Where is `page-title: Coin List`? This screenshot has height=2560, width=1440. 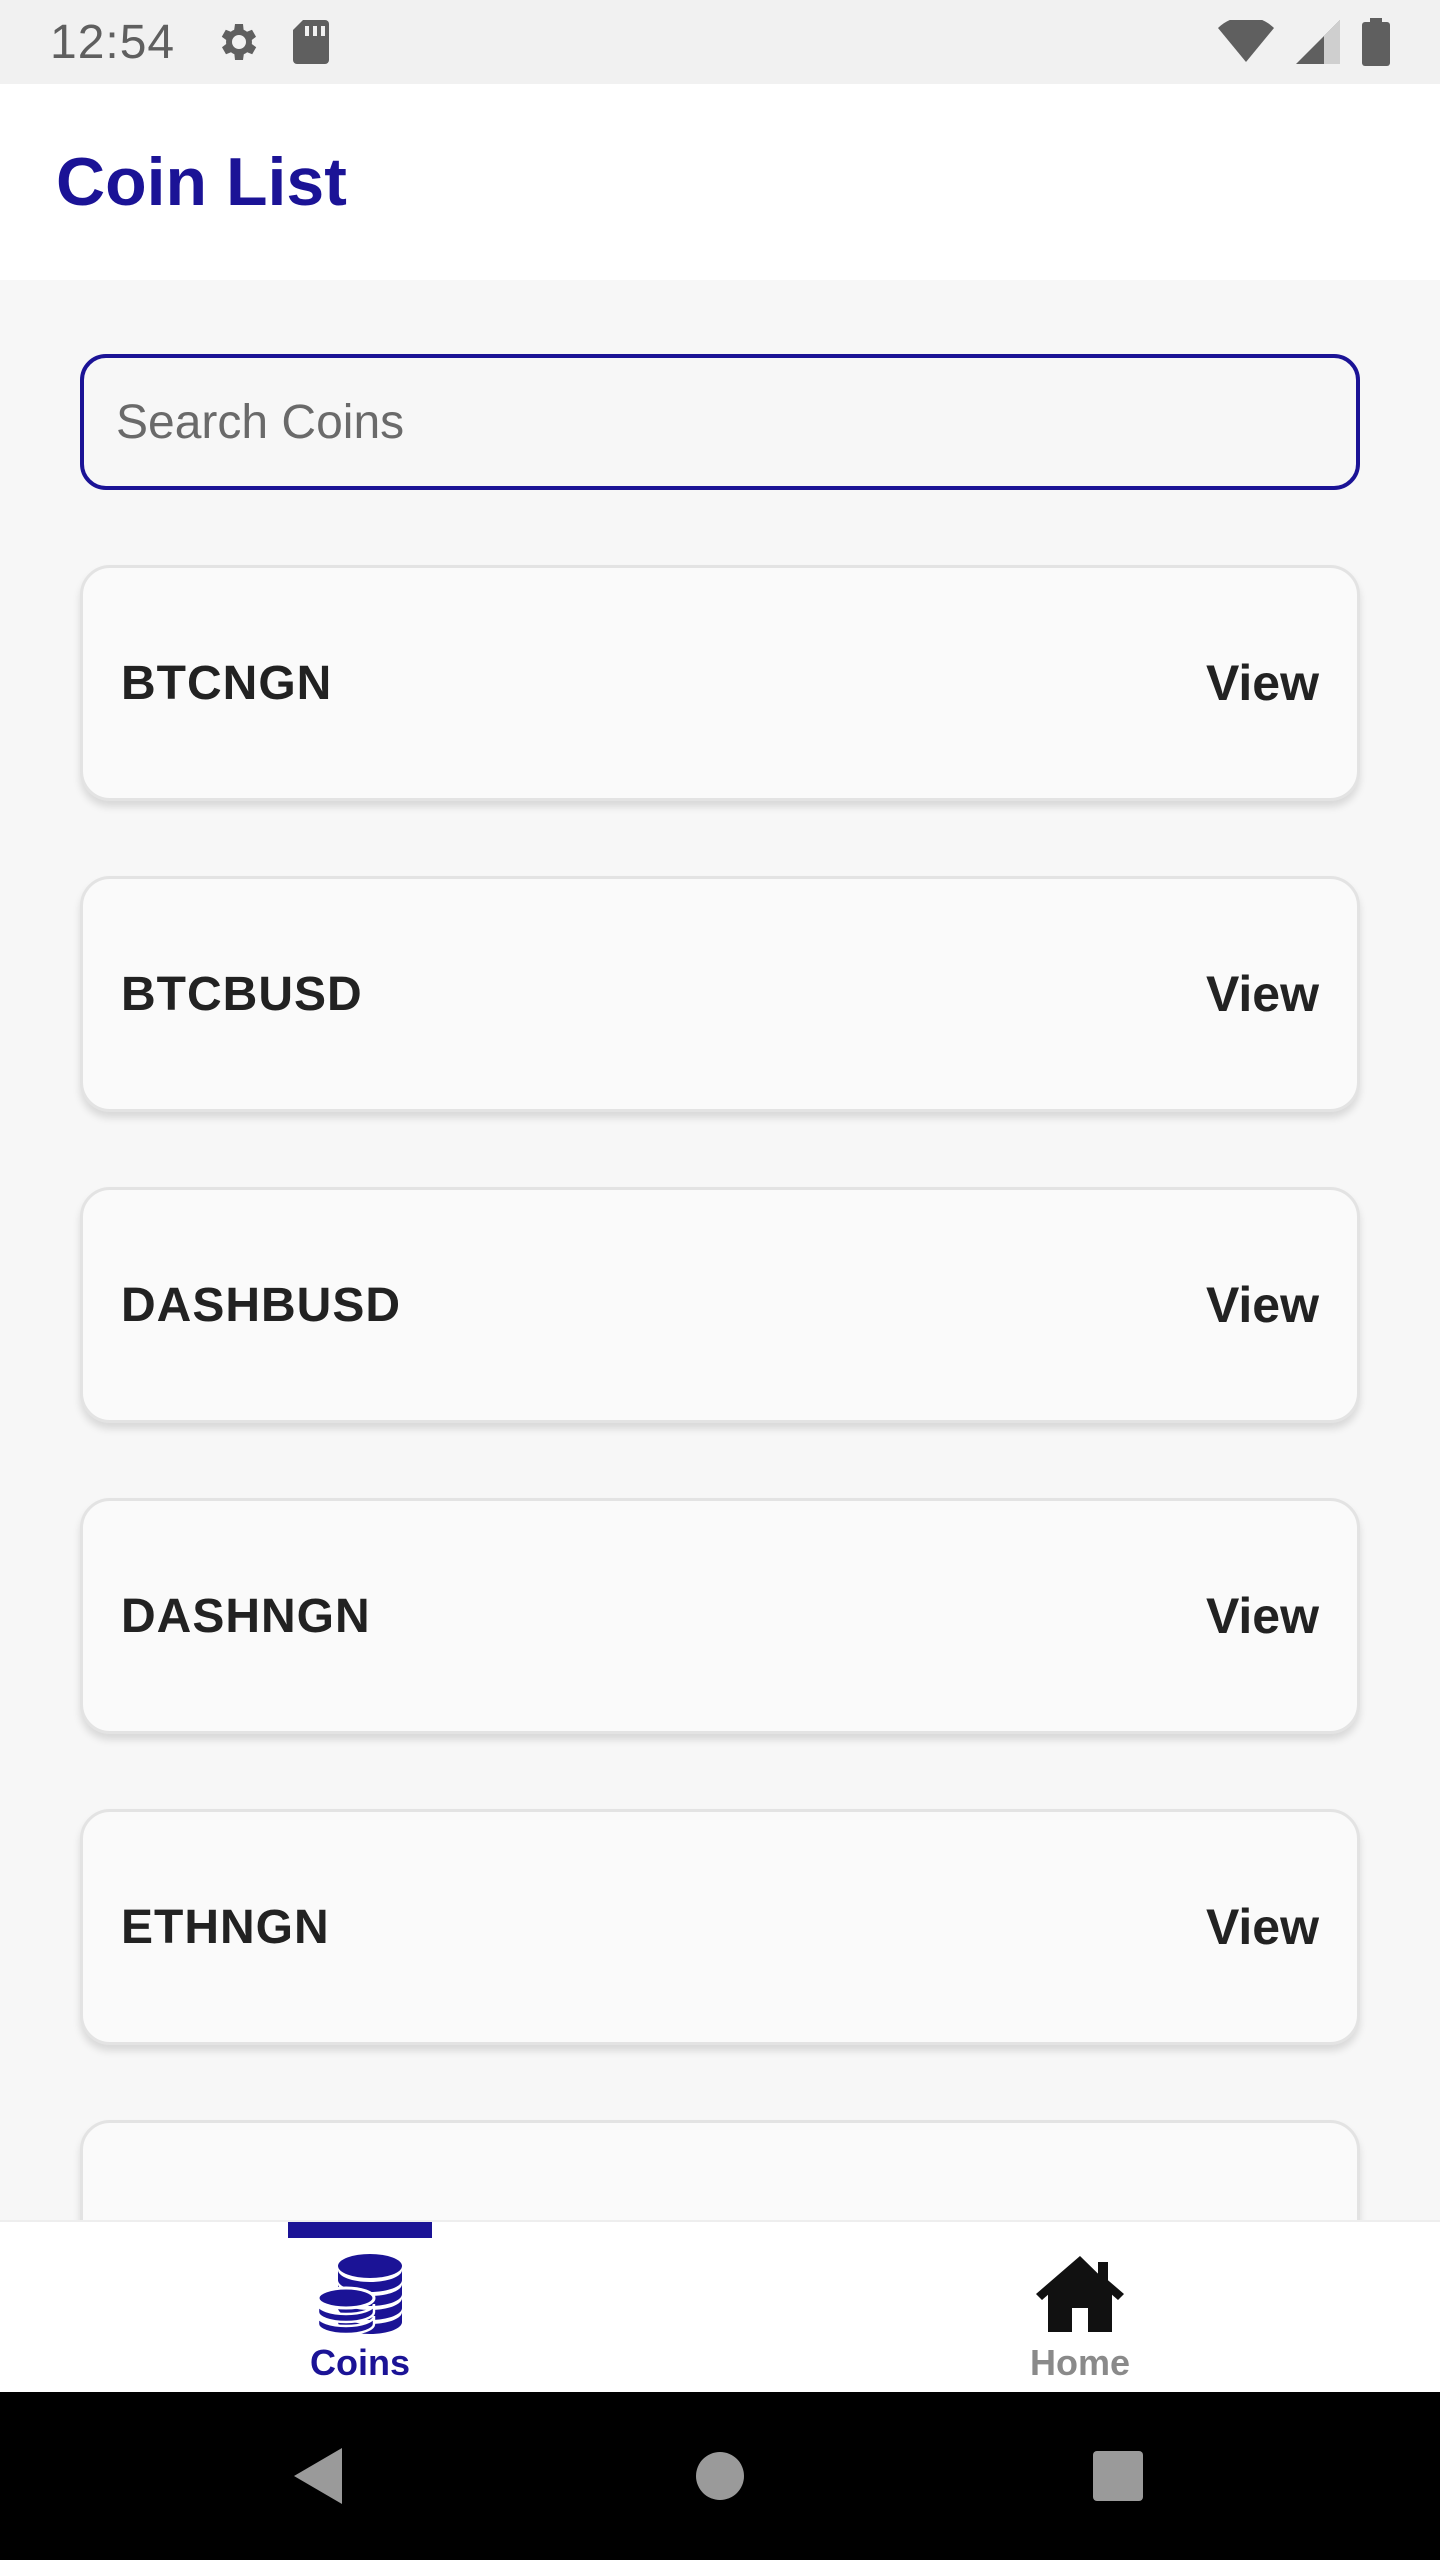 page-title: Coin List is located at coordinates (201, 182).